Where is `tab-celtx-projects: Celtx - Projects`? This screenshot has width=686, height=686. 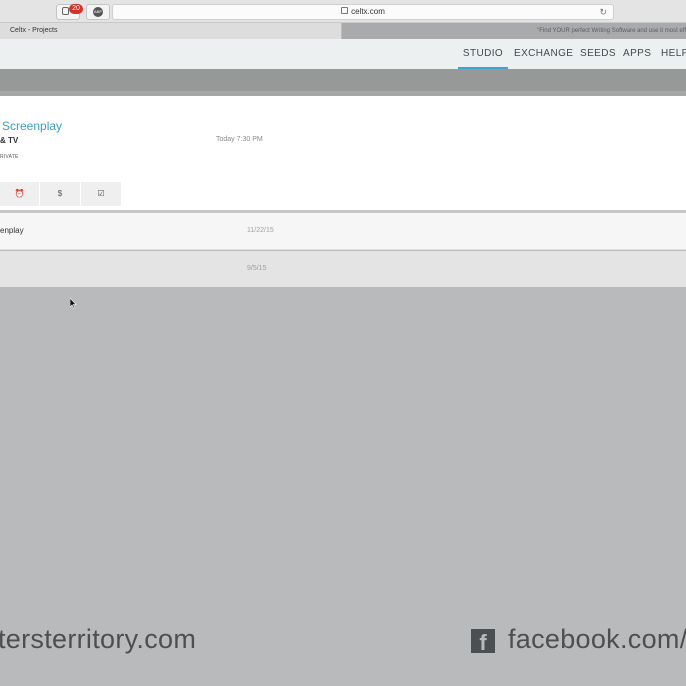
tab-celtx-projects: Celtx - Projects is located at coordinates (171, 31).